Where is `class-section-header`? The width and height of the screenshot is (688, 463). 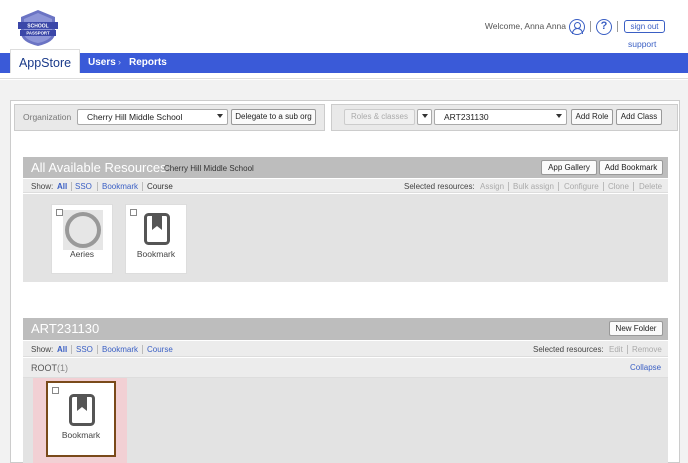
class-section-header is located at coordinates (345, 329).